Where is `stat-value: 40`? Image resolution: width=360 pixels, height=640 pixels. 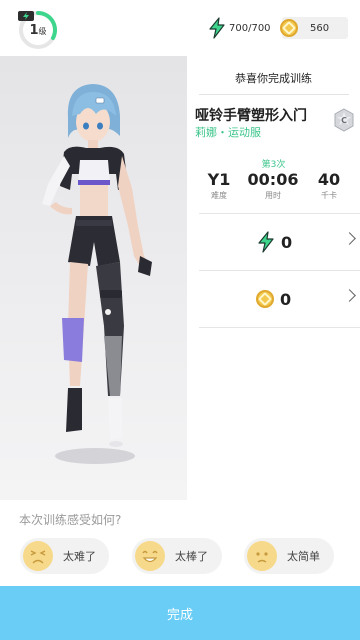
stat-value: 40 is located at coordinates (329, 179).